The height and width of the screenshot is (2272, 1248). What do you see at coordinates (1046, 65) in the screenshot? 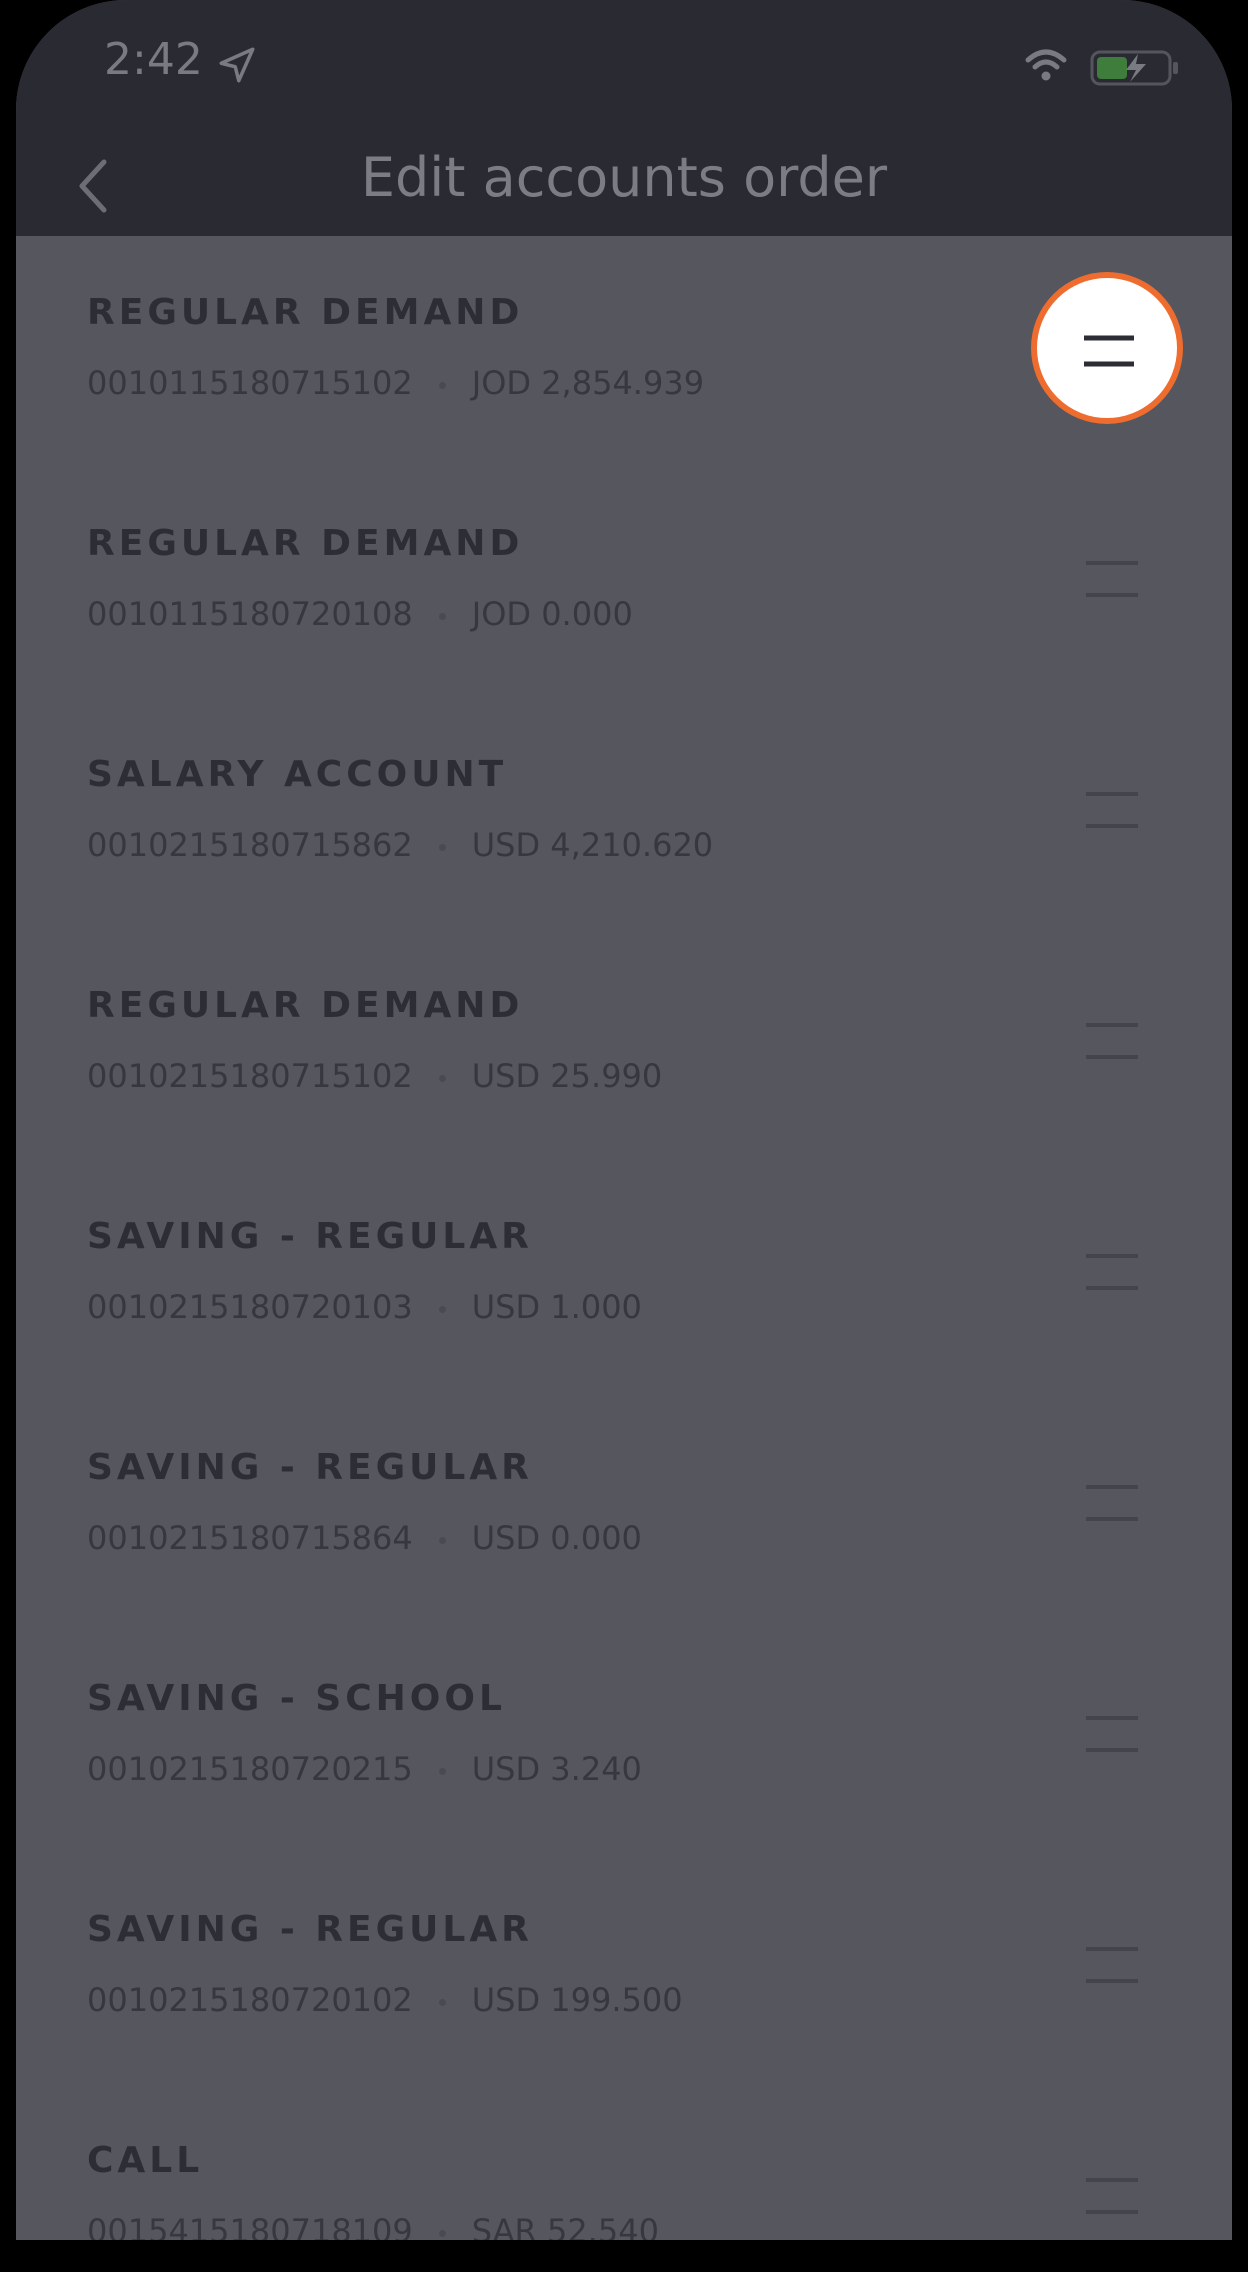
I see `wifi-icon` at bounding box center [1046, 65].